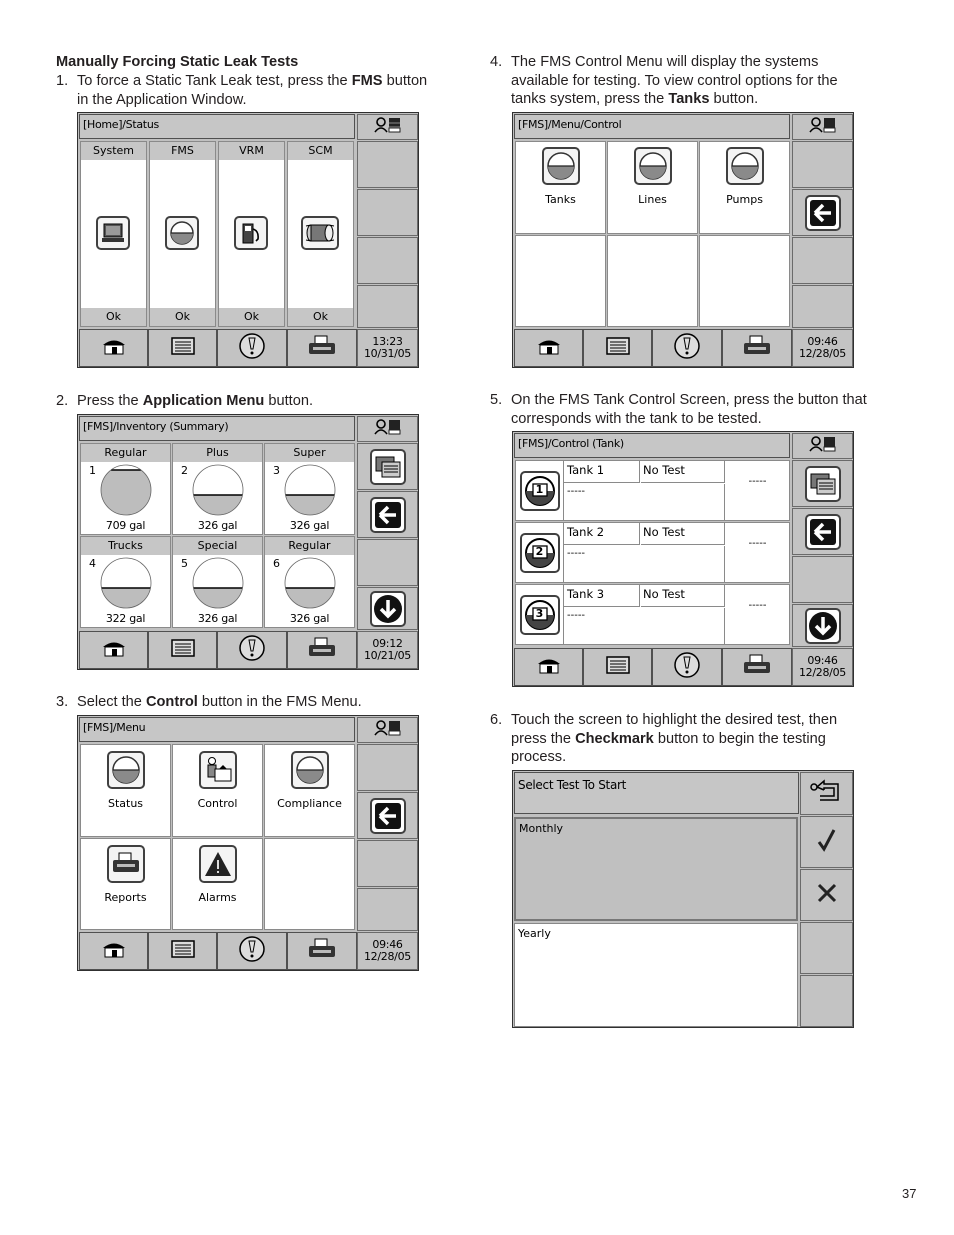 The width and height of the screenshot is (954, 1235). What do you see at coordinates (826, 895) in the screenshot?
I see `cancel-button` at bounding box center [826, 895].